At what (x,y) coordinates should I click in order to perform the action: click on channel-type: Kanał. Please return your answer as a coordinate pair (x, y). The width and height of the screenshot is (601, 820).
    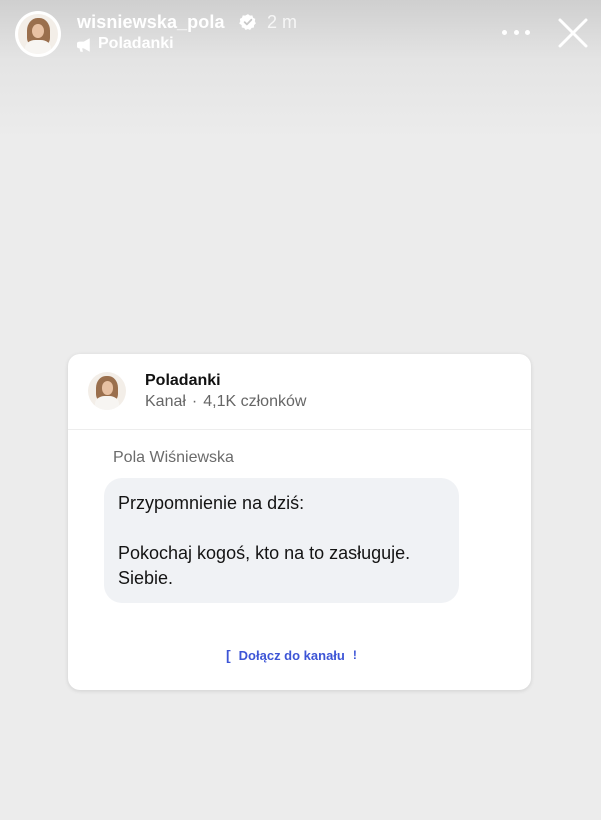
    Looking at the image, I should click on (165, 401).